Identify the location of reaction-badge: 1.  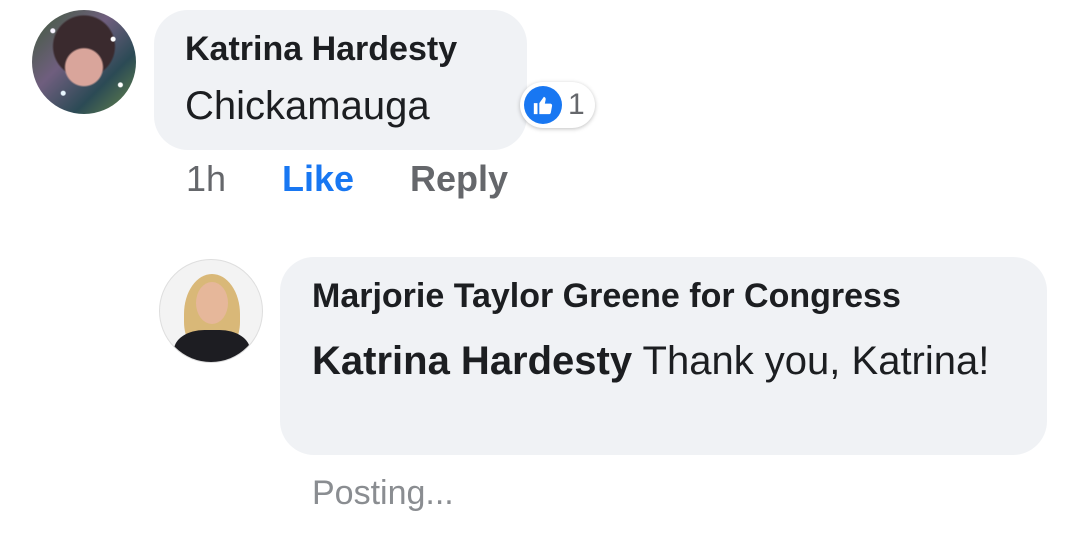
(557, 105).